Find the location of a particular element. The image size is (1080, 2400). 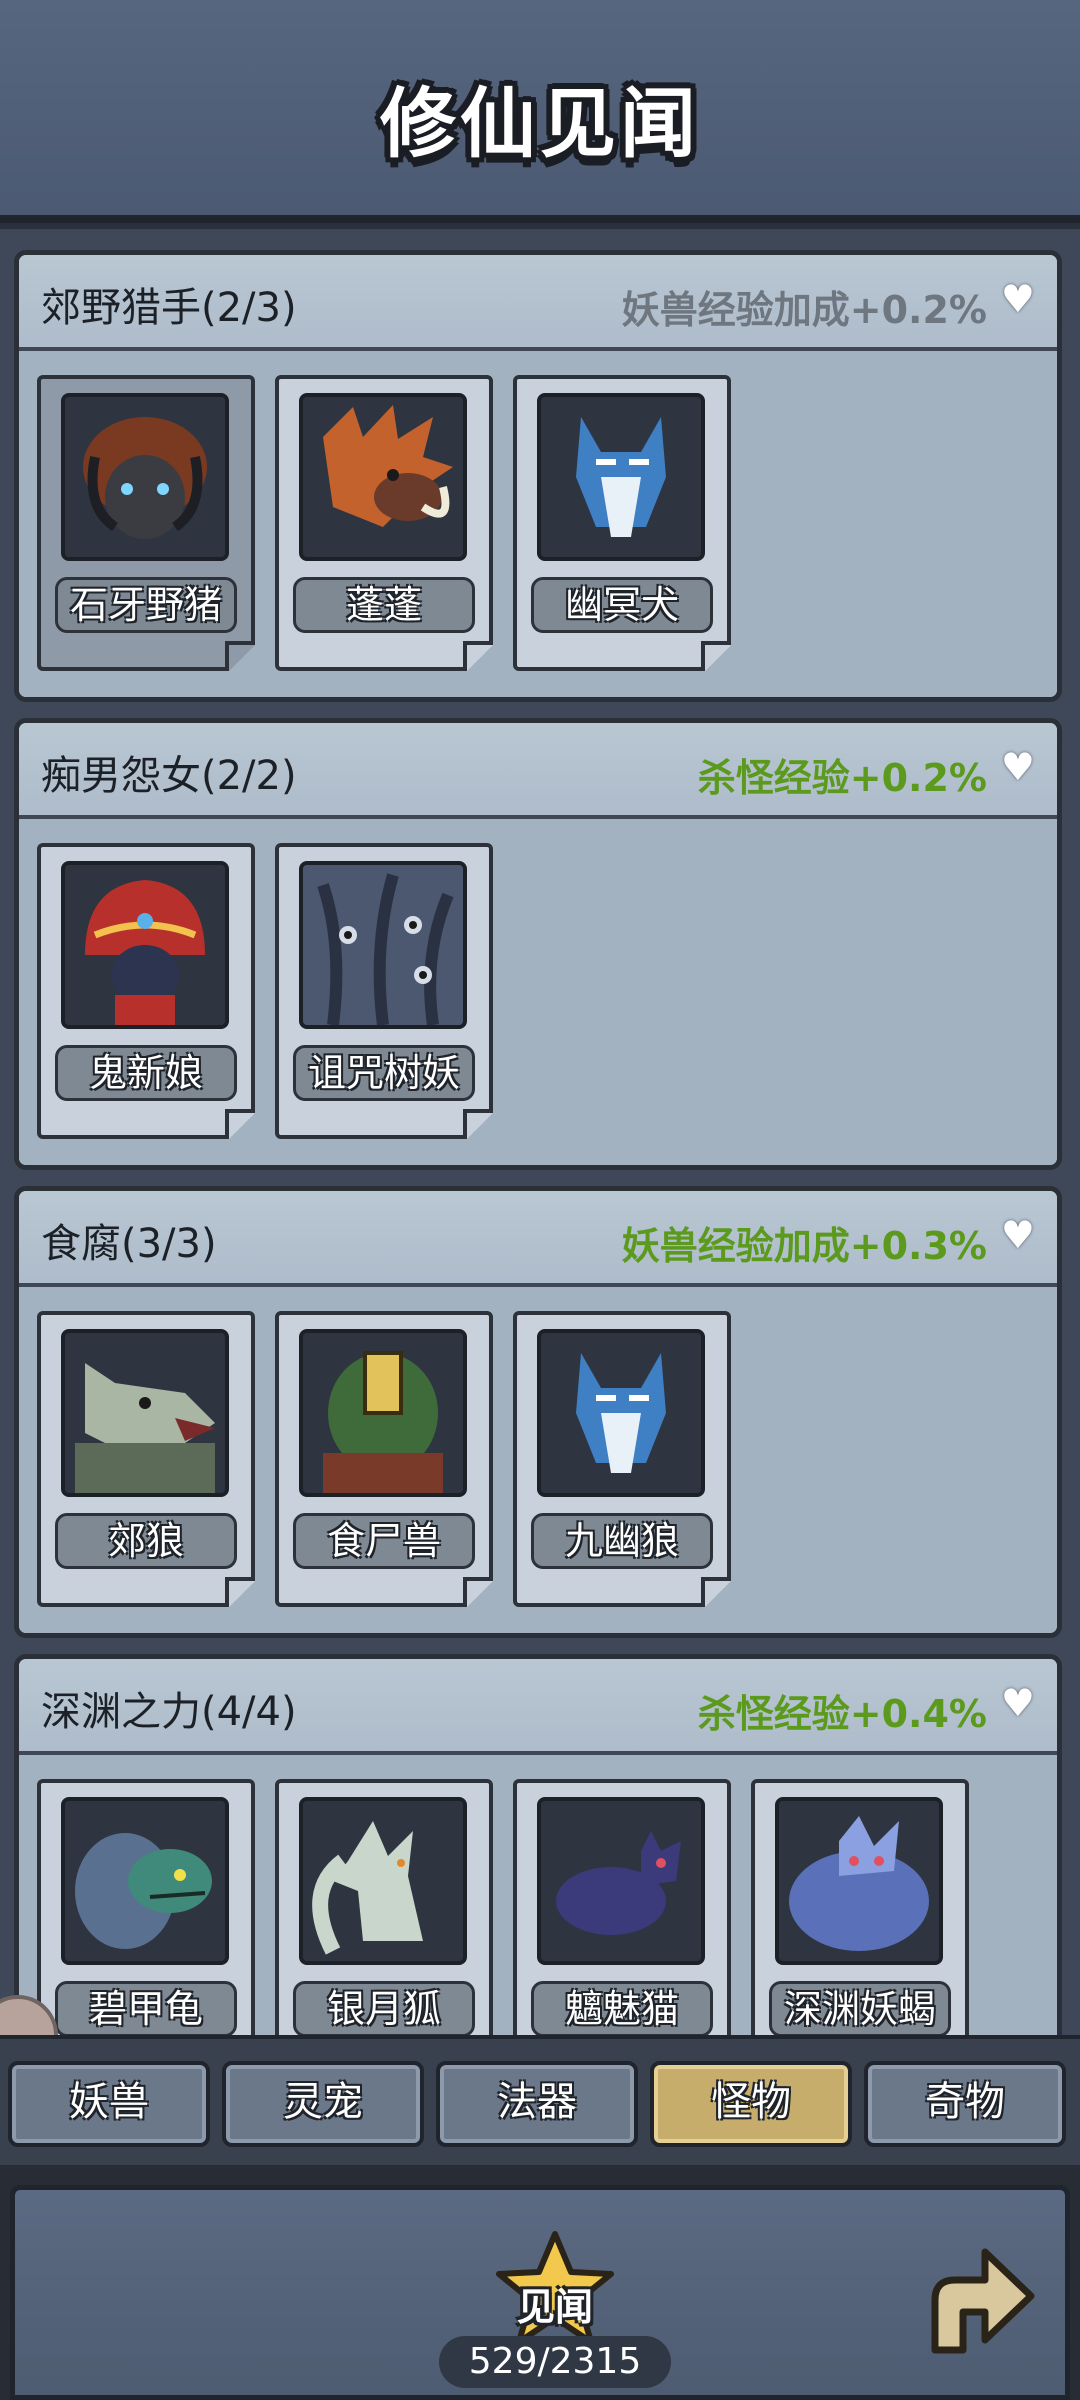

set-name: 食腐(3/3) is located at coordinates (129, 1244).